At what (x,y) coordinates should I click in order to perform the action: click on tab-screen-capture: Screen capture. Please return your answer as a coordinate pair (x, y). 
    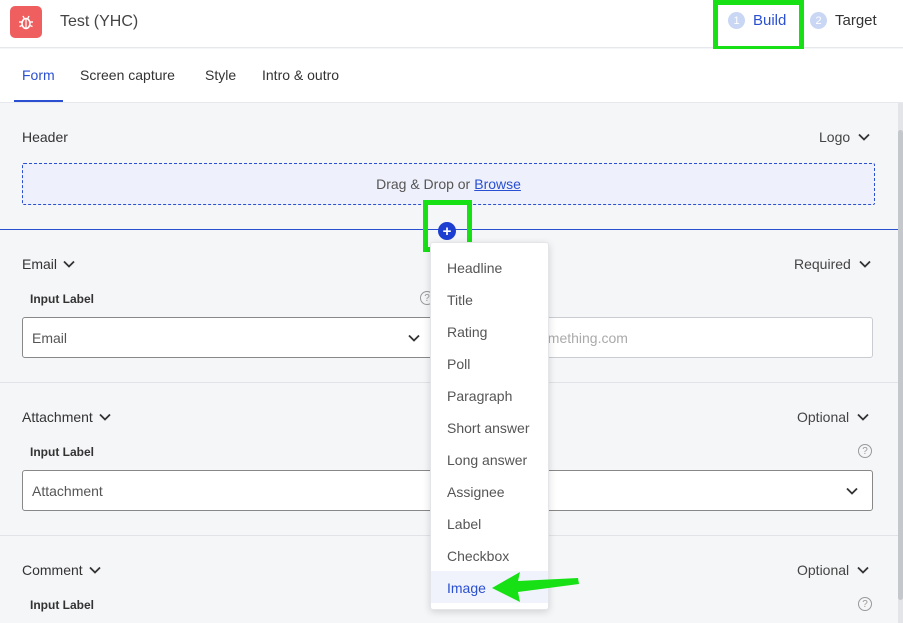
    Looking at the image, I should click on (127, 75).